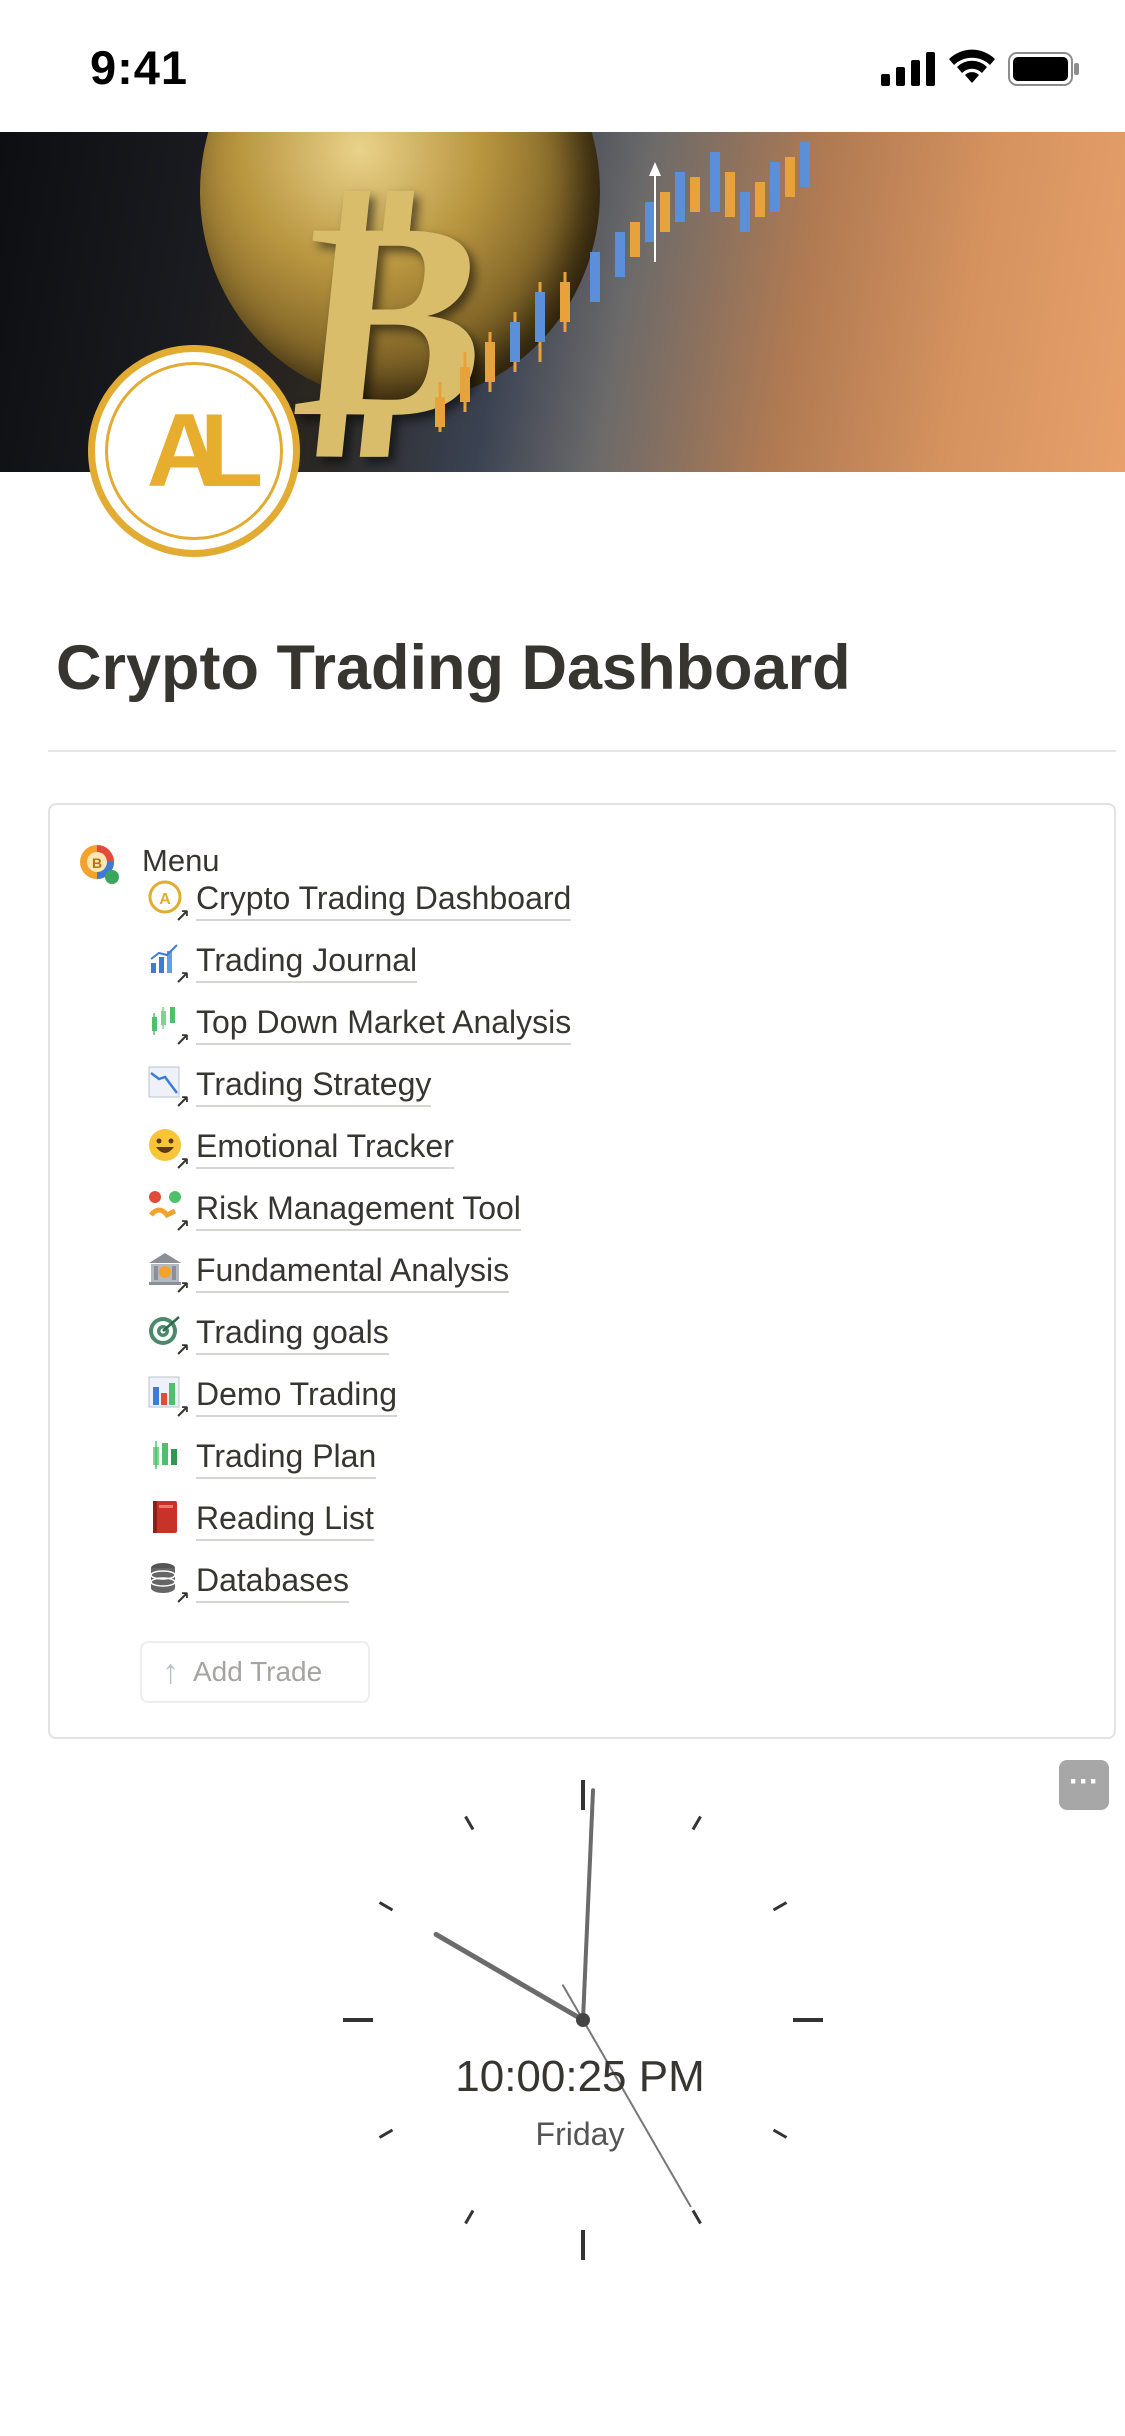 This screenshot has width=1125, height=2436. What do you see at coordinates (384, 1024) in the screenshot?
I see `link-label: Top Down Market Analysis` at bounding box center [384, 1024].